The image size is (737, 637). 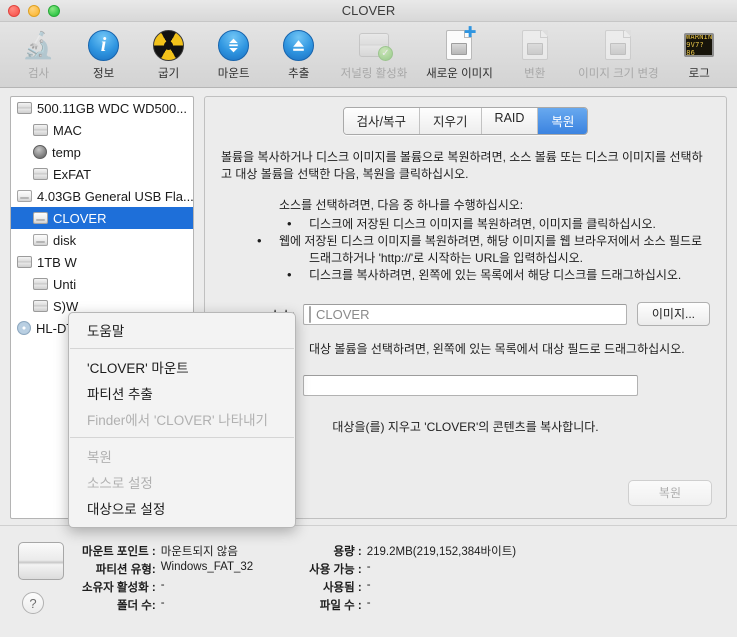 I want to click on toolbar-item-convert-label: 변환, so click(x=535, y=74).